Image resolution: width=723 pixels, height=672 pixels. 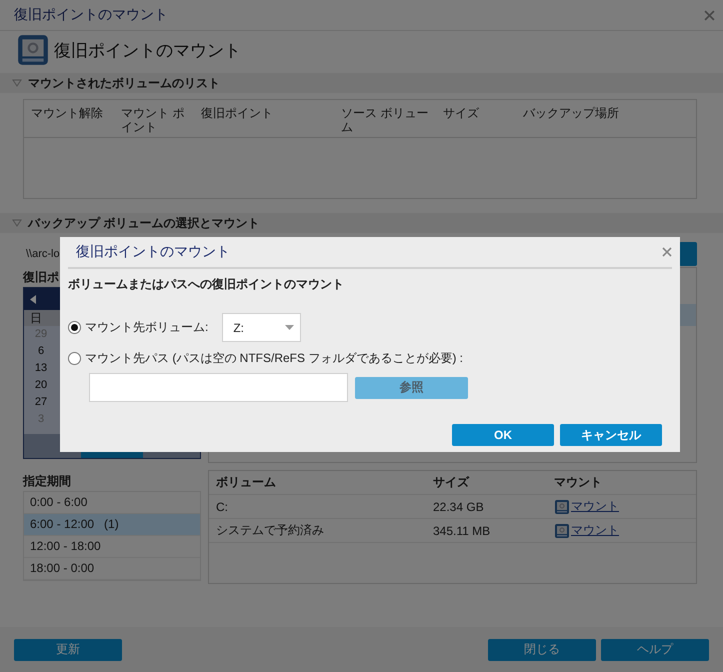 What do you see at coordinates (270, 530) in the screenshot?
I see `table-cell-text: システムで予約済み` at bounding box center [270, 530].